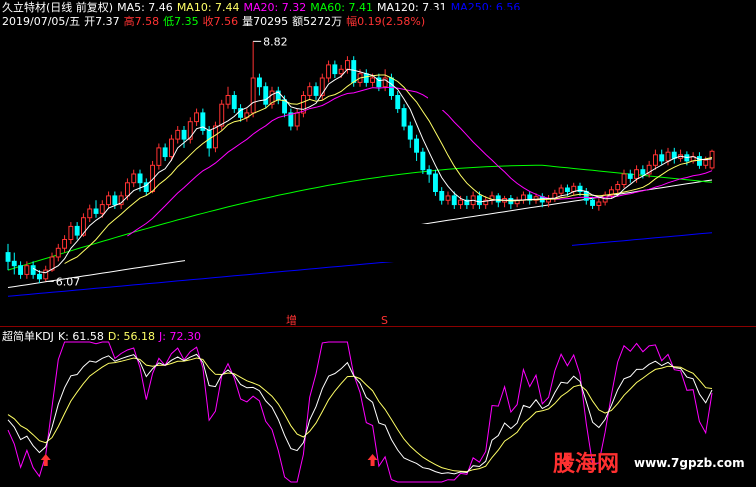 This screenshot has height=487, width=756. What do you see at coordinates (689, 463) in the screenshot?
I see `watermark-url: www.7gpzb.com` at bounding box center [689, 463].